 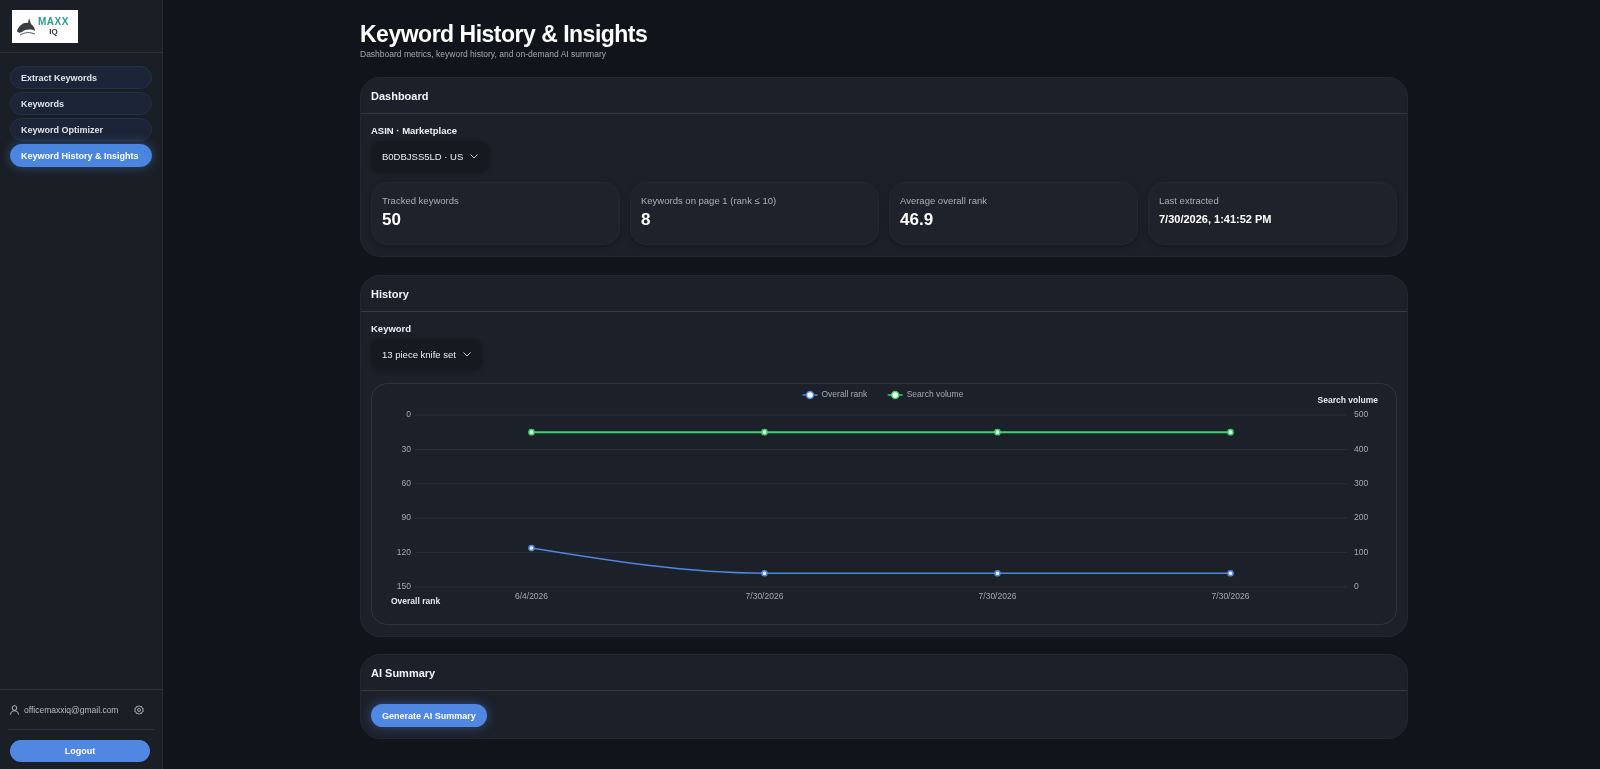 I want to click on user-email: officemaxxiq@gmail.com, so click(x=71, y=709).